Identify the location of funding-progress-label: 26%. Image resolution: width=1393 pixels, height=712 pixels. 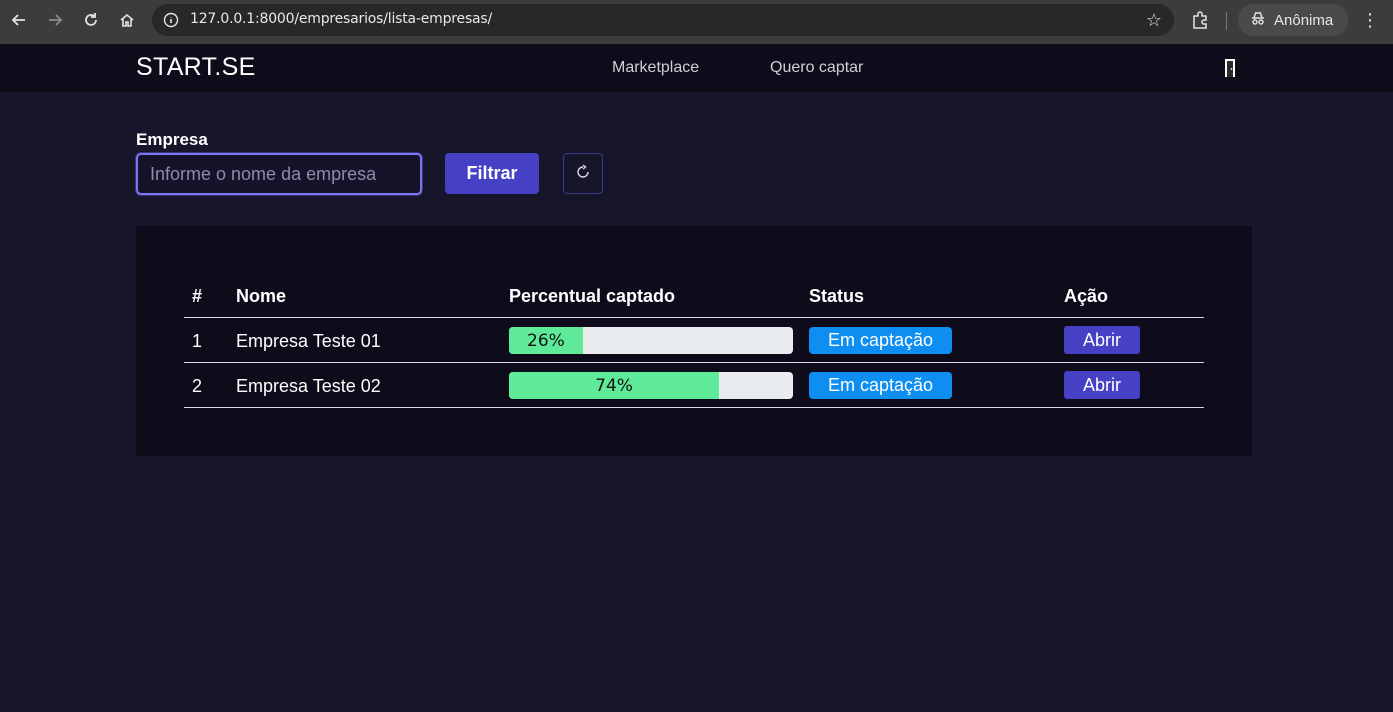
(546, 340).